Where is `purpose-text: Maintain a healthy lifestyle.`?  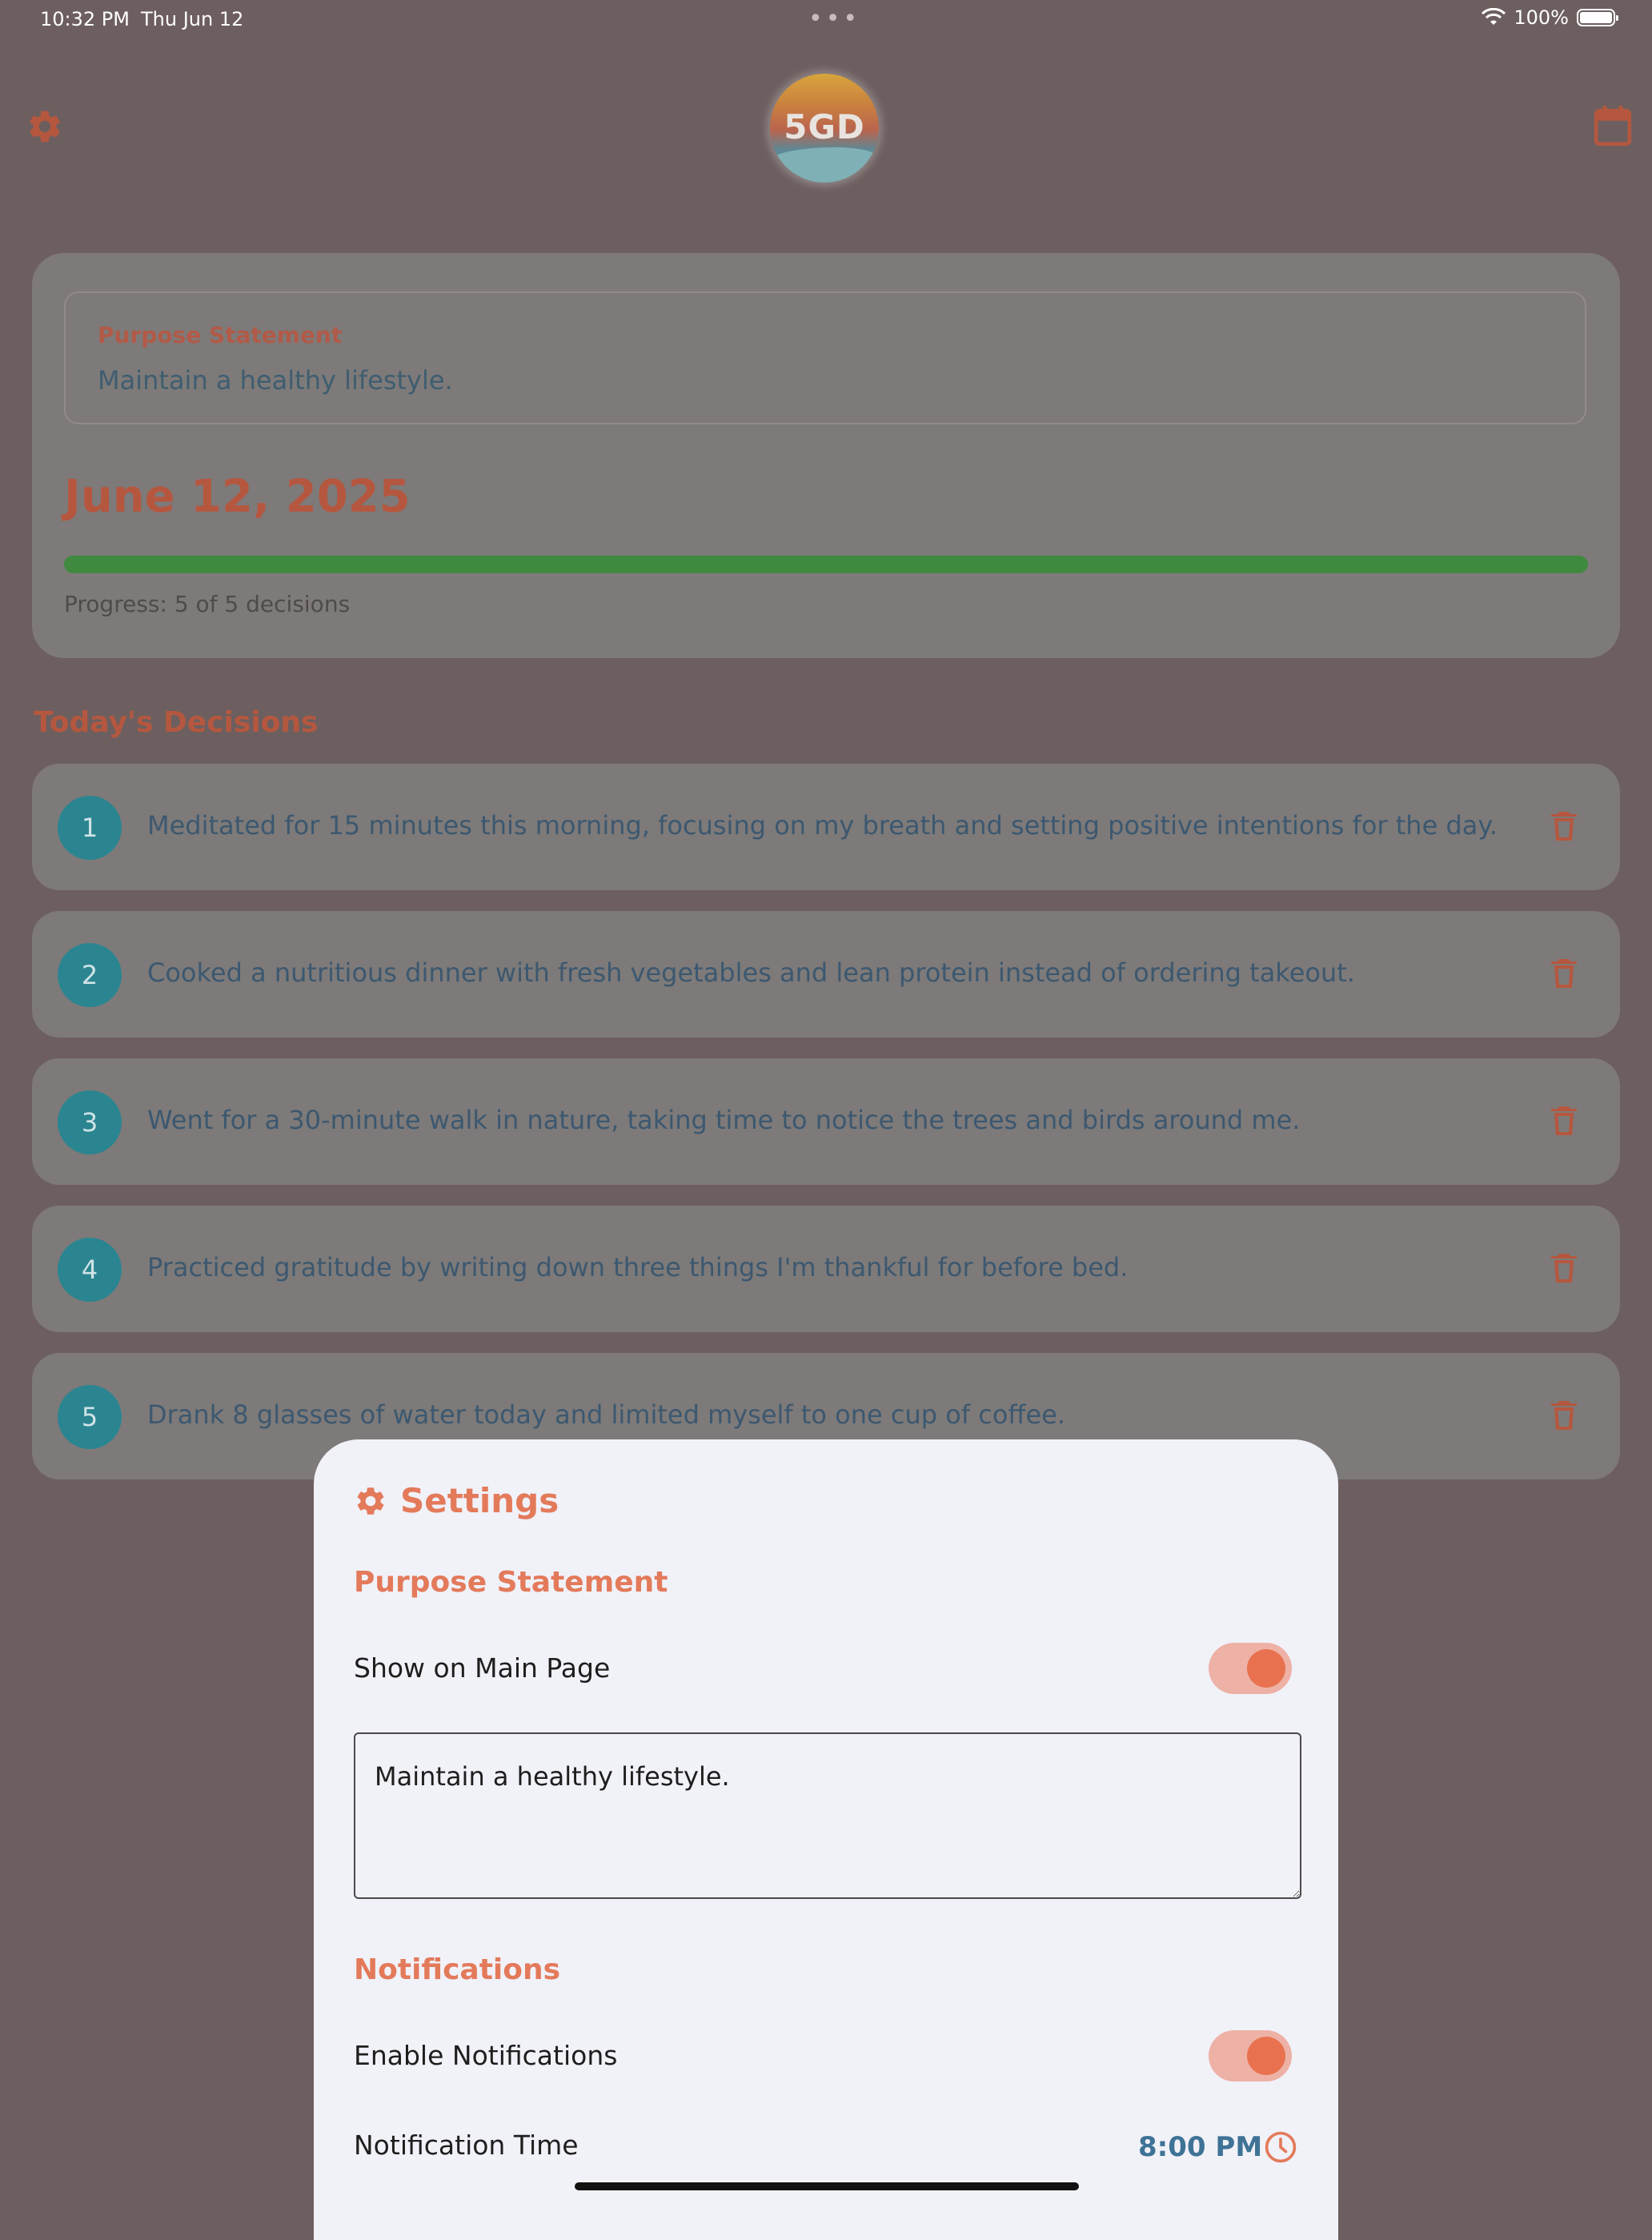
purpose-text: Maintain a healthy lifestyle. is located at coordinates (275, 380).